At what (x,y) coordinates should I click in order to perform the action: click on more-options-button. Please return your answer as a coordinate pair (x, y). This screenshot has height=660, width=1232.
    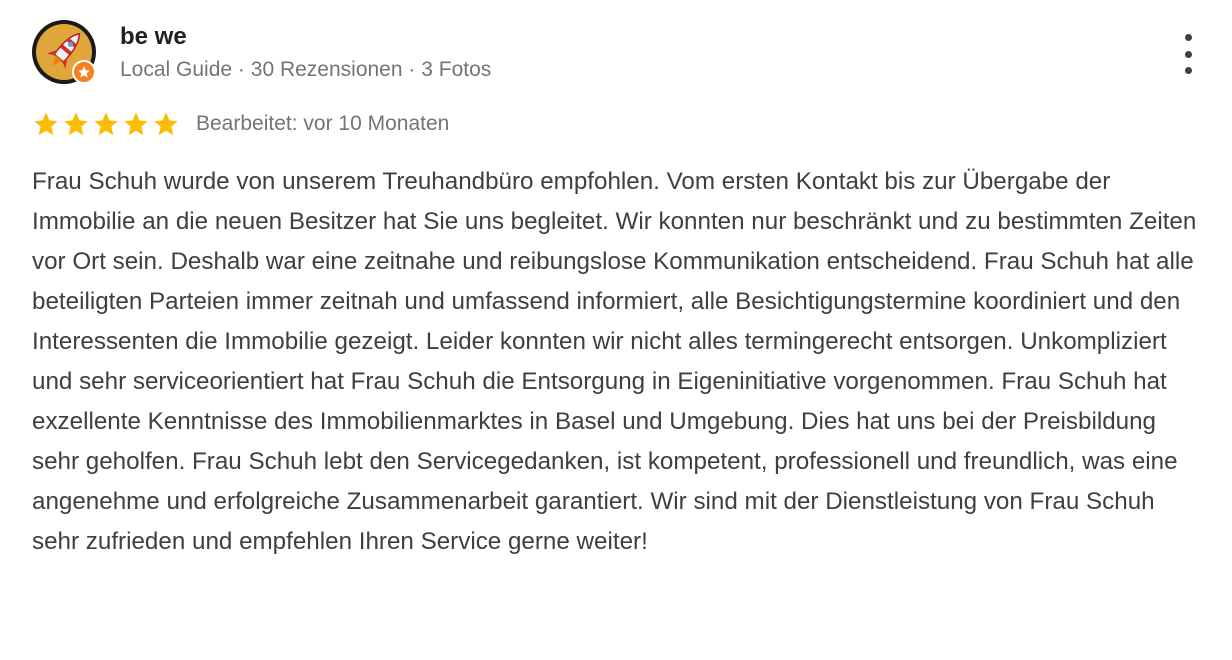
    Looking at the image, I should click on (1188, 54).